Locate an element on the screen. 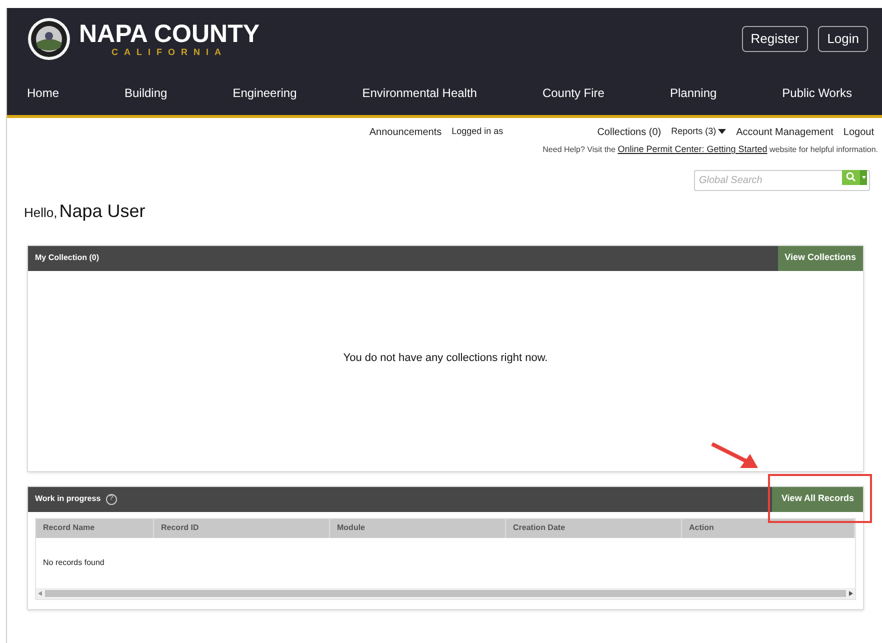 The height and width of the screenshot is (643, 882). help-text: Need Help? Visit the Online Permit Center: Getting Started website for helpful information. is located at coordinates (710, 149).